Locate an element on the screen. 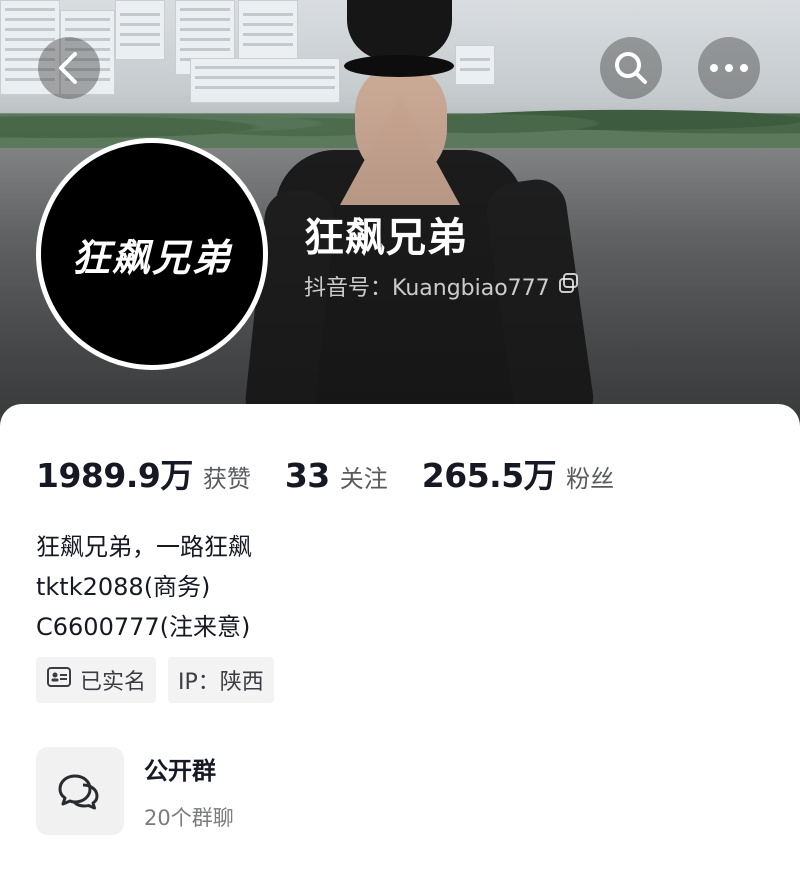 The width and height of the screenshot is (800, 869). stats-row: 1989.9万 获赞 33 关注 265.5万 粉丝 is located at coordinates (342, 473).